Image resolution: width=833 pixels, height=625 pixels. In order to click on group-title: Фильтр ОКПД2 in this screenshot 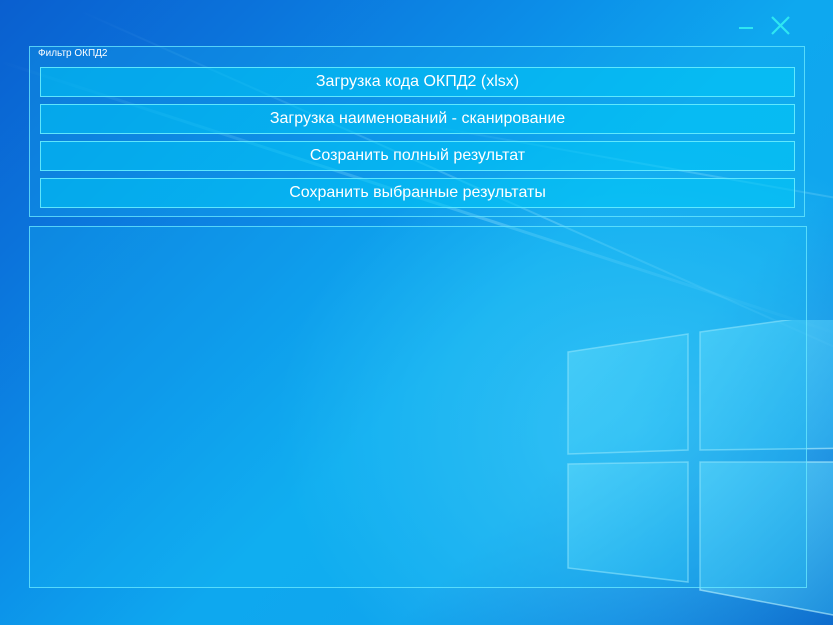, I will do `click(73, 53)`.